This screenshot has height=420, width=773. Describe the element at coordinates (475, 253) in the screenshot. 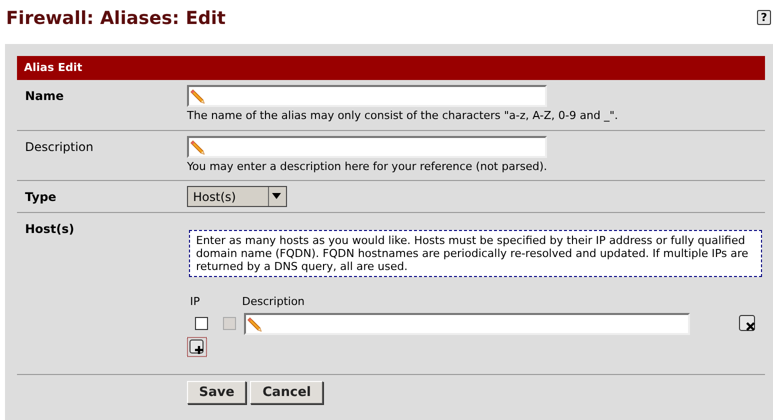

I see `info-box: Enter as many hosts as you would like. Hosts must be specified by their IP address or fully qualified domain name (FQDN). FQDN hostnames are periodically re-resolved and updated. If multiple IPs are returned by a DNS query, all are used.` at that location.